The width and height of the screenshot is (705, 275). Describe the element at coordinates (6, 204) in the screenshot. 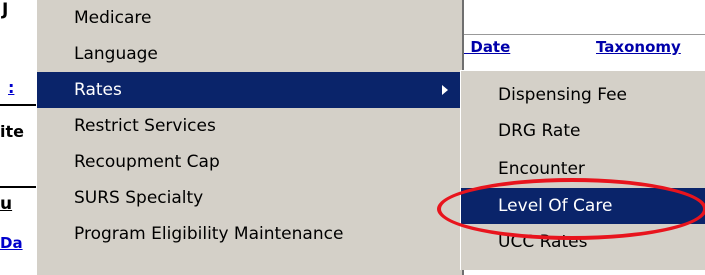

I see `background-label-fragment: u` at that location.